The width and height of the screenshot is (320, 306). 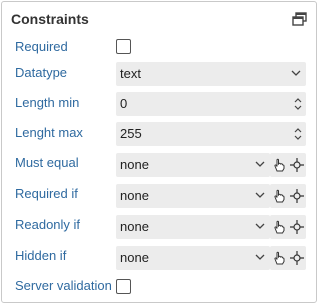 I want to click on required-if-tools, so click(x=288, y=196).